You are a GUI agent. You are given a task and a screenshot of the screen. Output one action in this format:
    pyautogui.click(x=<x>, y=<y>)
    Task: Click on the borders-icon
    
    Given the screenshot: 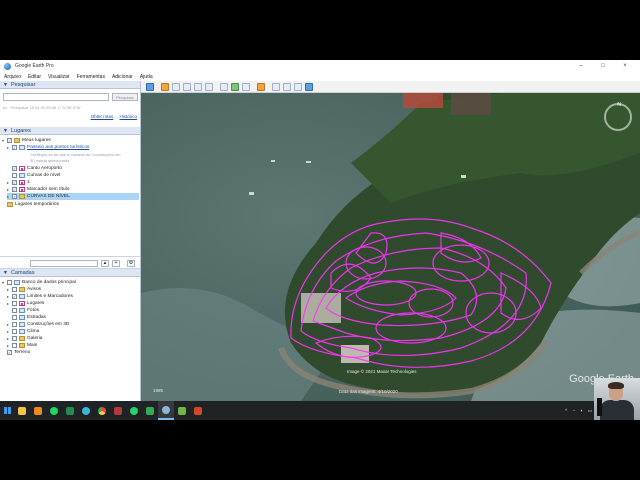 What is the action you would take?
    pyautogui.click(x=22, y=296)
    